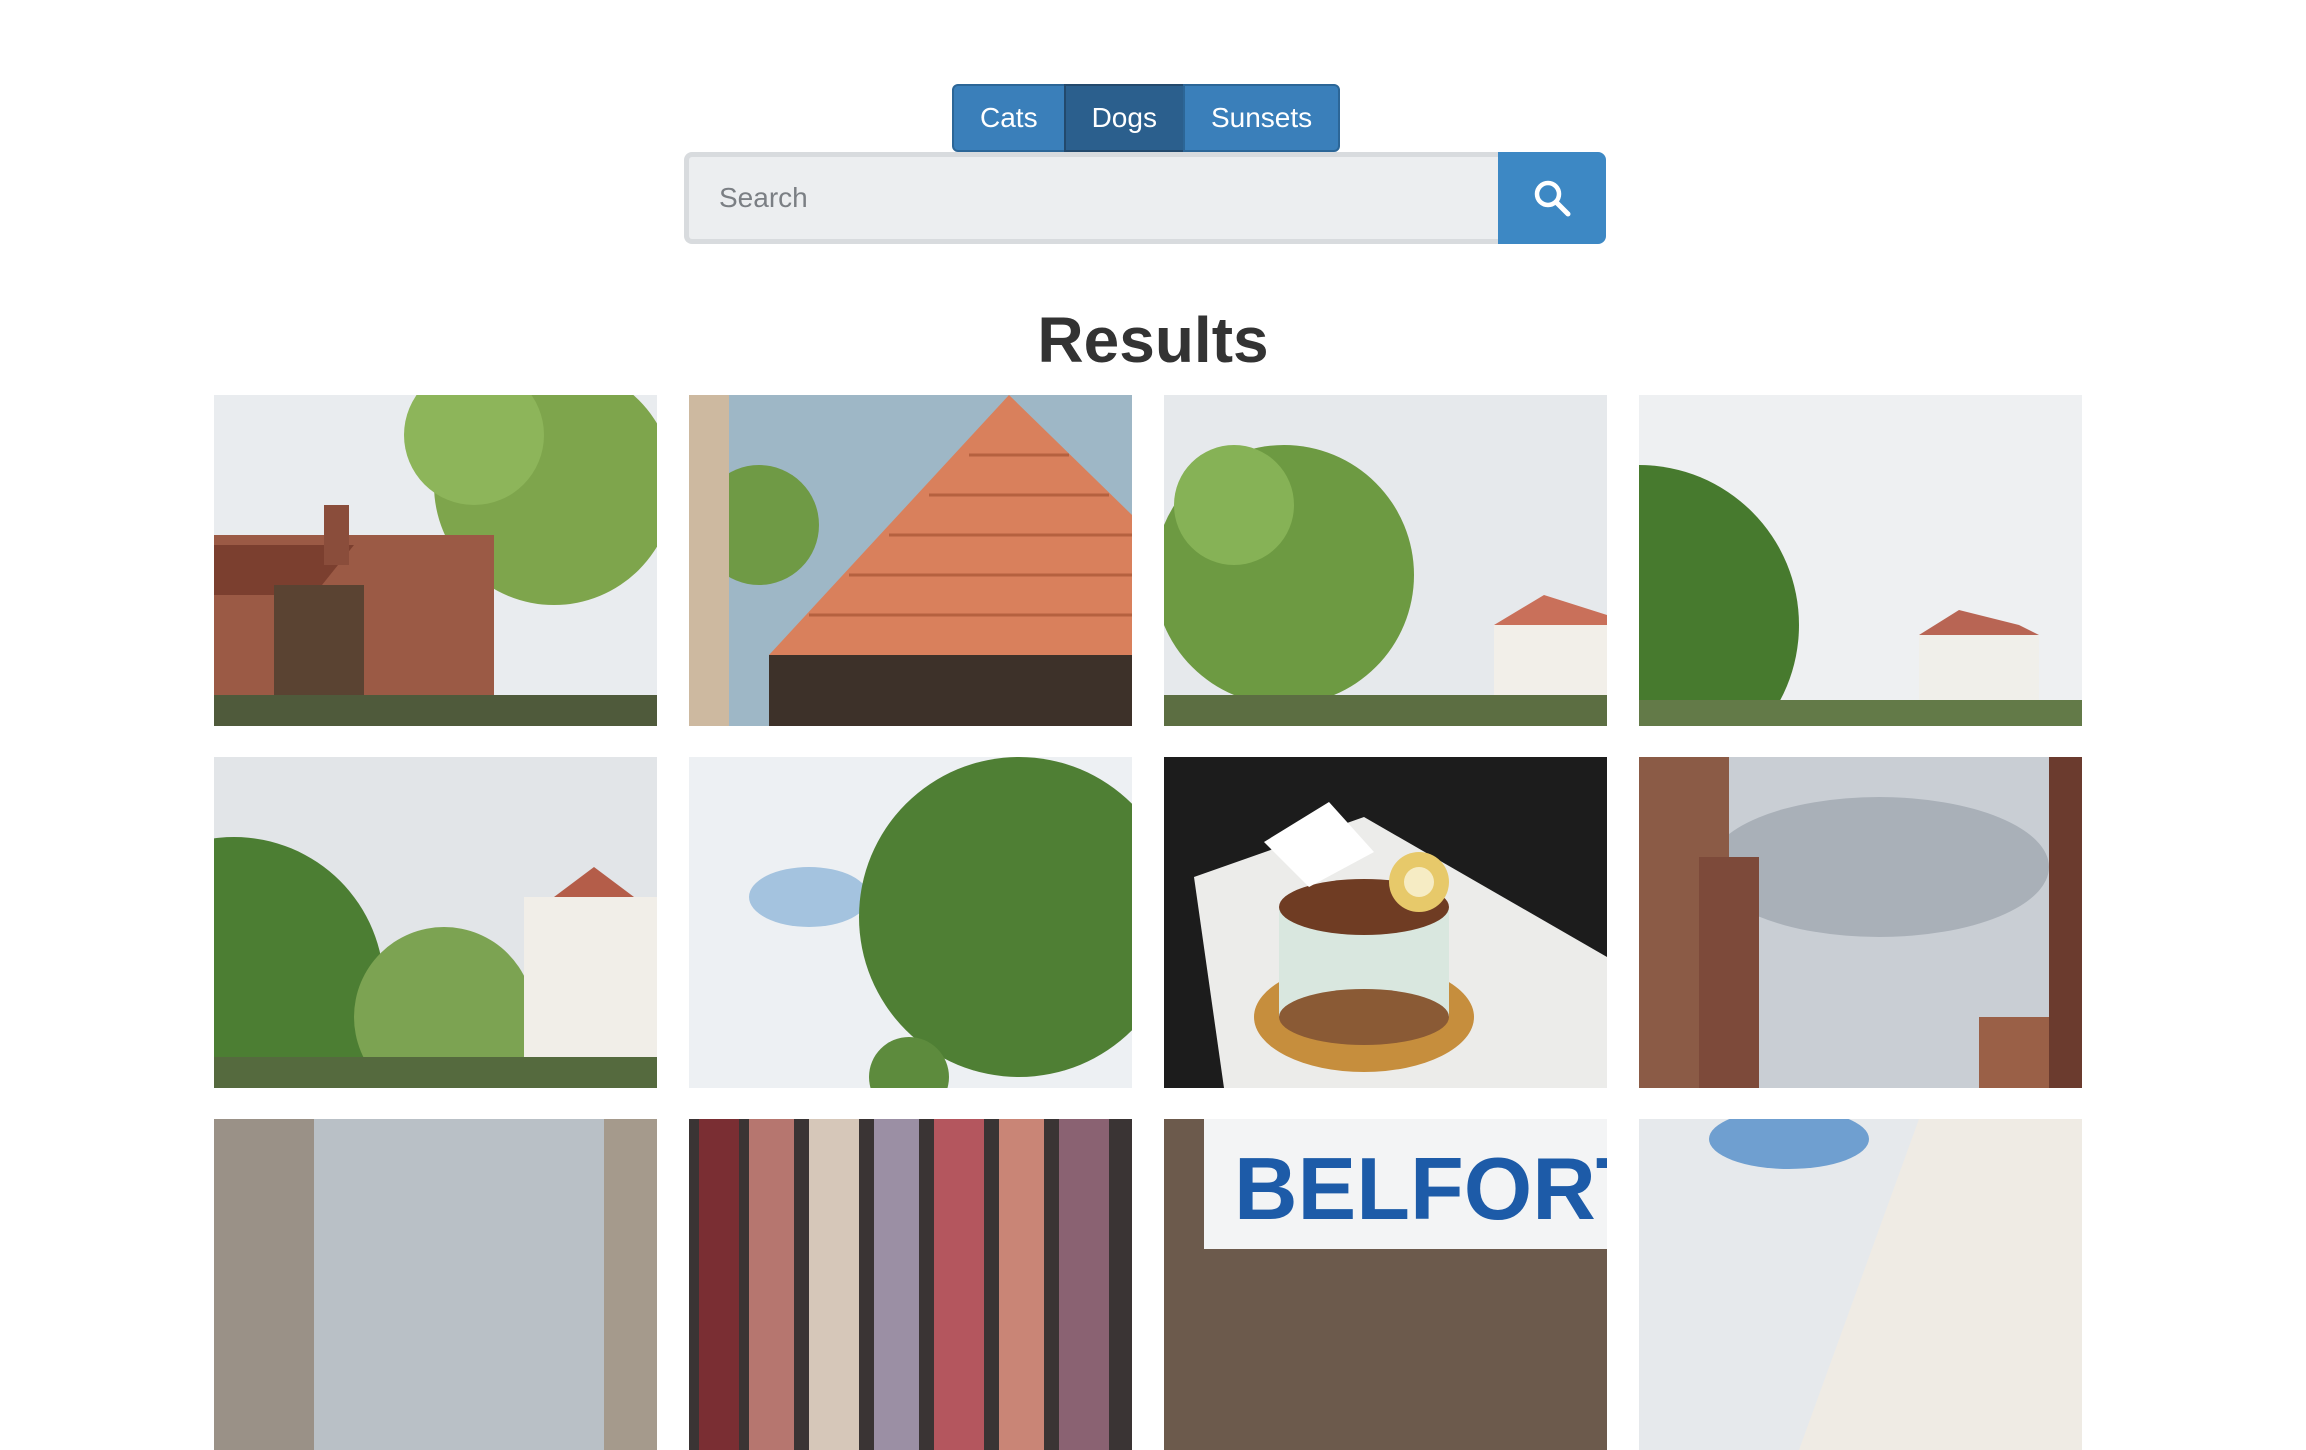 This screenshot has height=1450, width=2306. I want to click on search-bar, so click(1145, 198).